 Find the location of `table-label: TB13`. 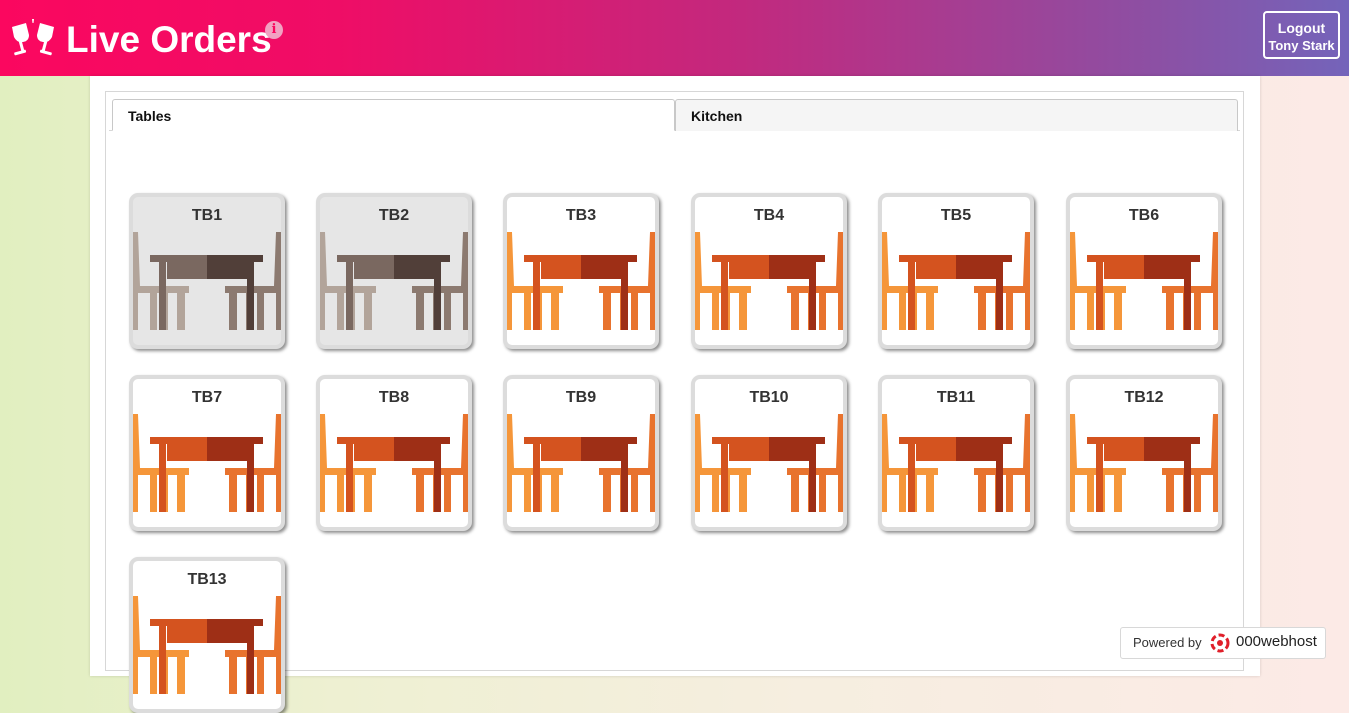

table-label: TB13 is located at coordinates (207, 579).